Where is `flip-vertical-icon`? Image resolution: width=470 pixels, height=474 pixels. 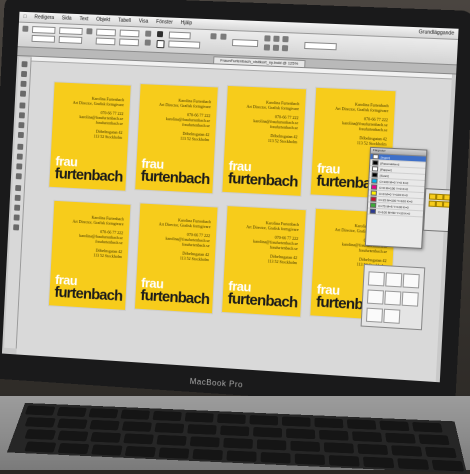 flip-vertical-icon is located at coordinates (147, 42).